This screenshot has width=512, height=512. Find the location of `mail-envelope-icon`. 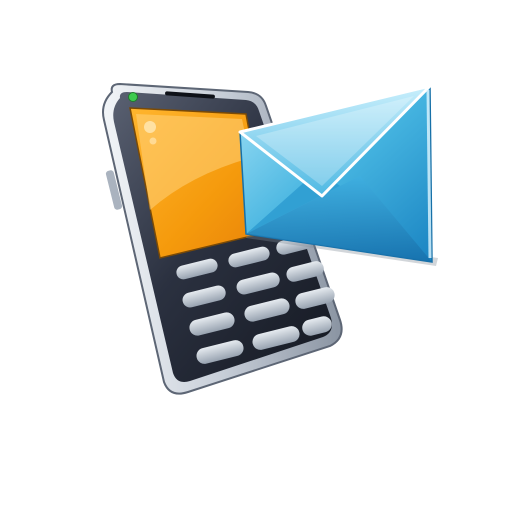

mail-envelope-icon is located at coordinates (338, 175).